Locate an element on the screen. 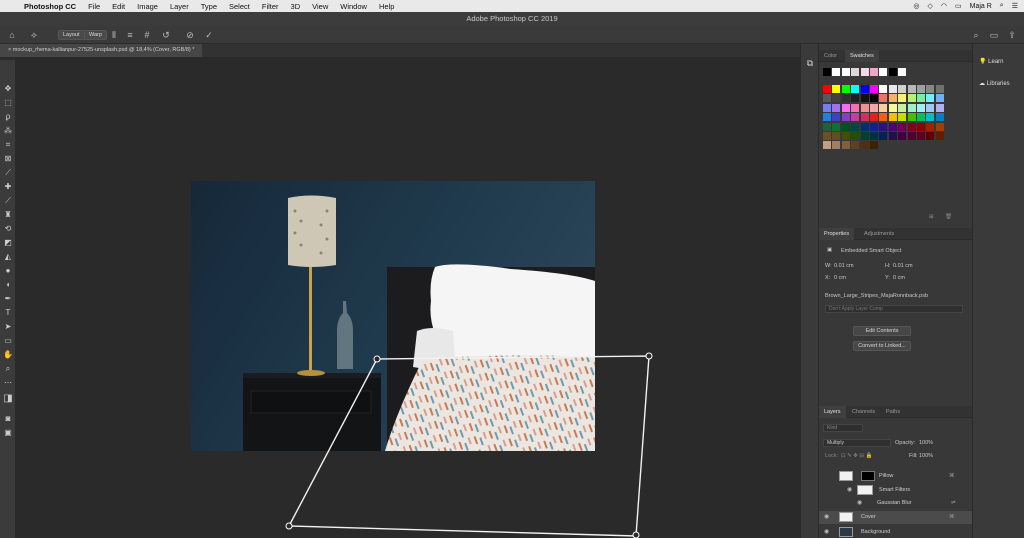  layer-row-gaussian-blur: ◉ Gaussian Blur ⇌ is located at coordinates (896, 503).